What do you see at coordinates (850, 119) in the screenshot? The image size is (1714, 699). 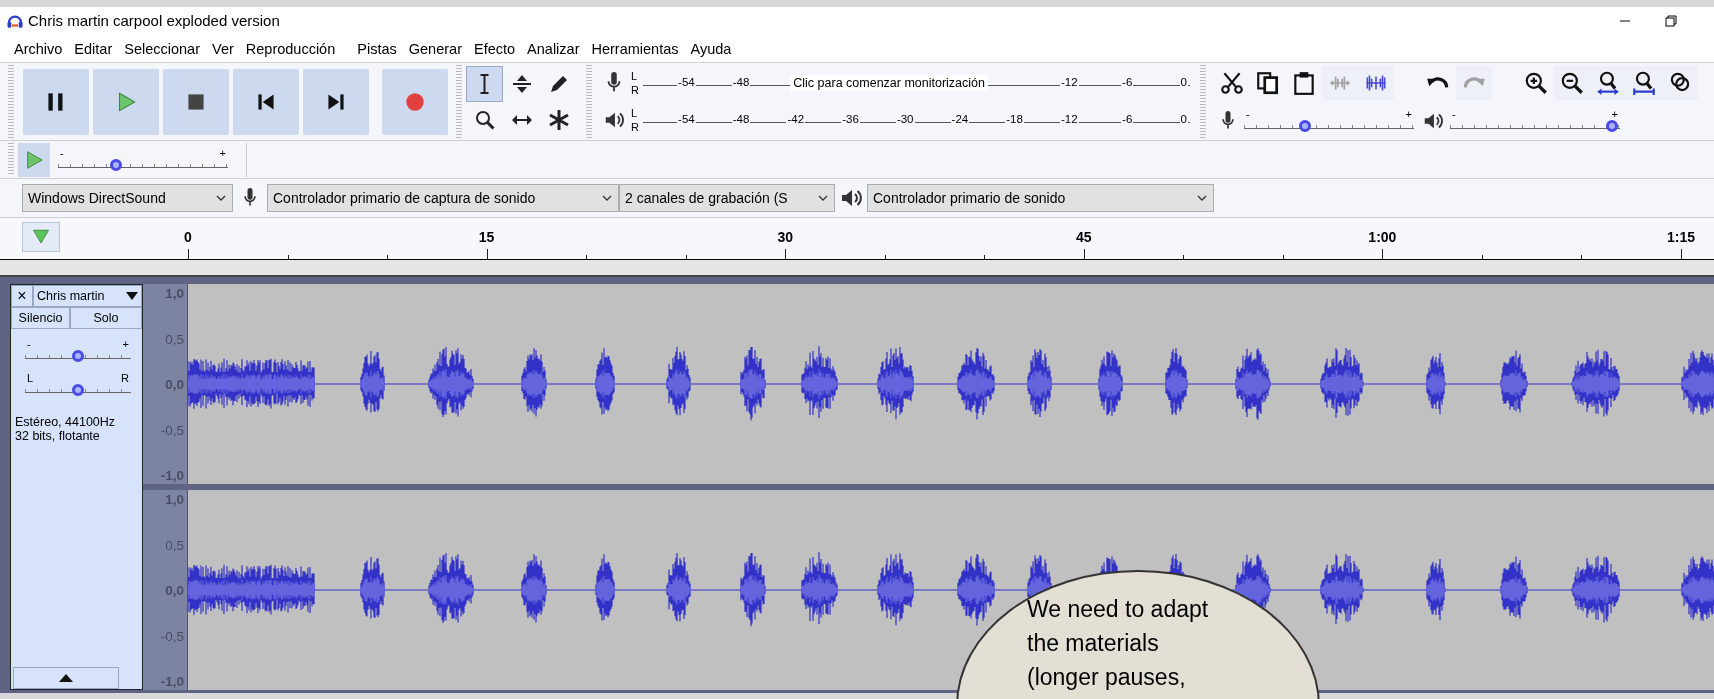 I see `meter-scale-label: -36` at bounding box center [850, 119].